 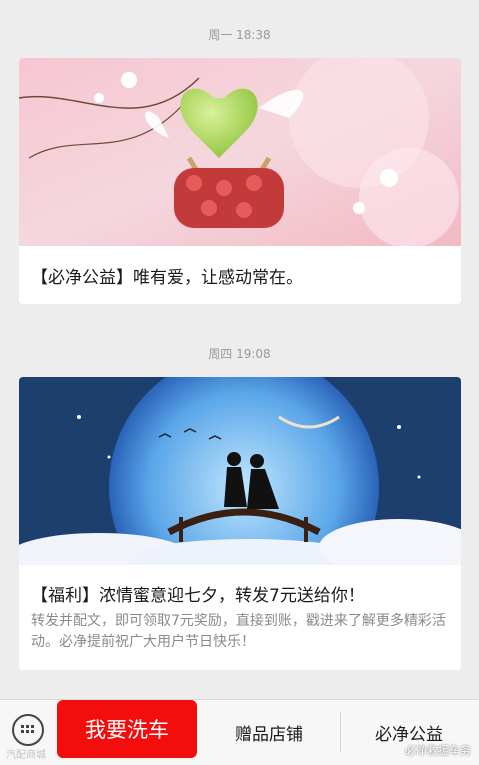 I want to click on menu-divider, so click(x=340, y=732).